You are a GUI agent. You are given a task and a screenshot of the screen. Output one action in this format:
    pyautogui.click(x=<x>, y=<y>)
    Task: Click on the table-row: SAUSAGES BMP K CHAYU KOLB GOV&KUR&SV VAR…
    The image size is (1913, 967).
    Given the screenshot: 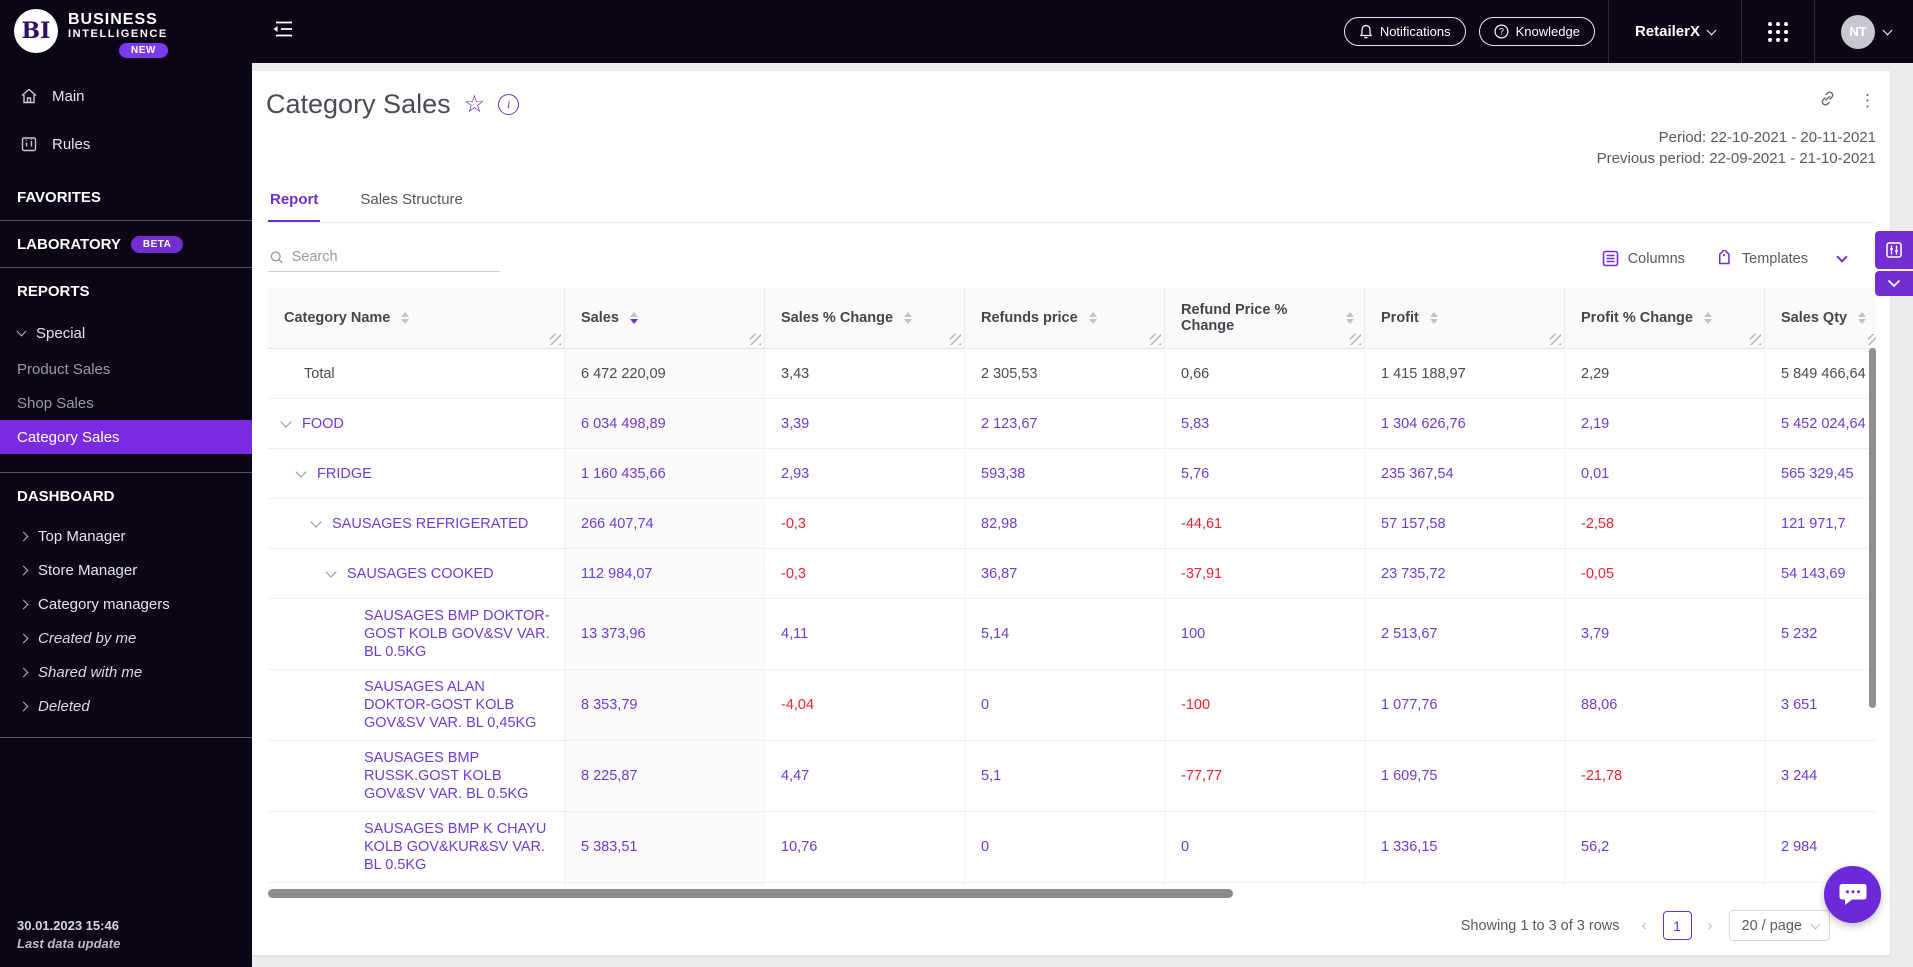 What is the action you would take?
    pyautogui.click(x=1072, y=847)
    